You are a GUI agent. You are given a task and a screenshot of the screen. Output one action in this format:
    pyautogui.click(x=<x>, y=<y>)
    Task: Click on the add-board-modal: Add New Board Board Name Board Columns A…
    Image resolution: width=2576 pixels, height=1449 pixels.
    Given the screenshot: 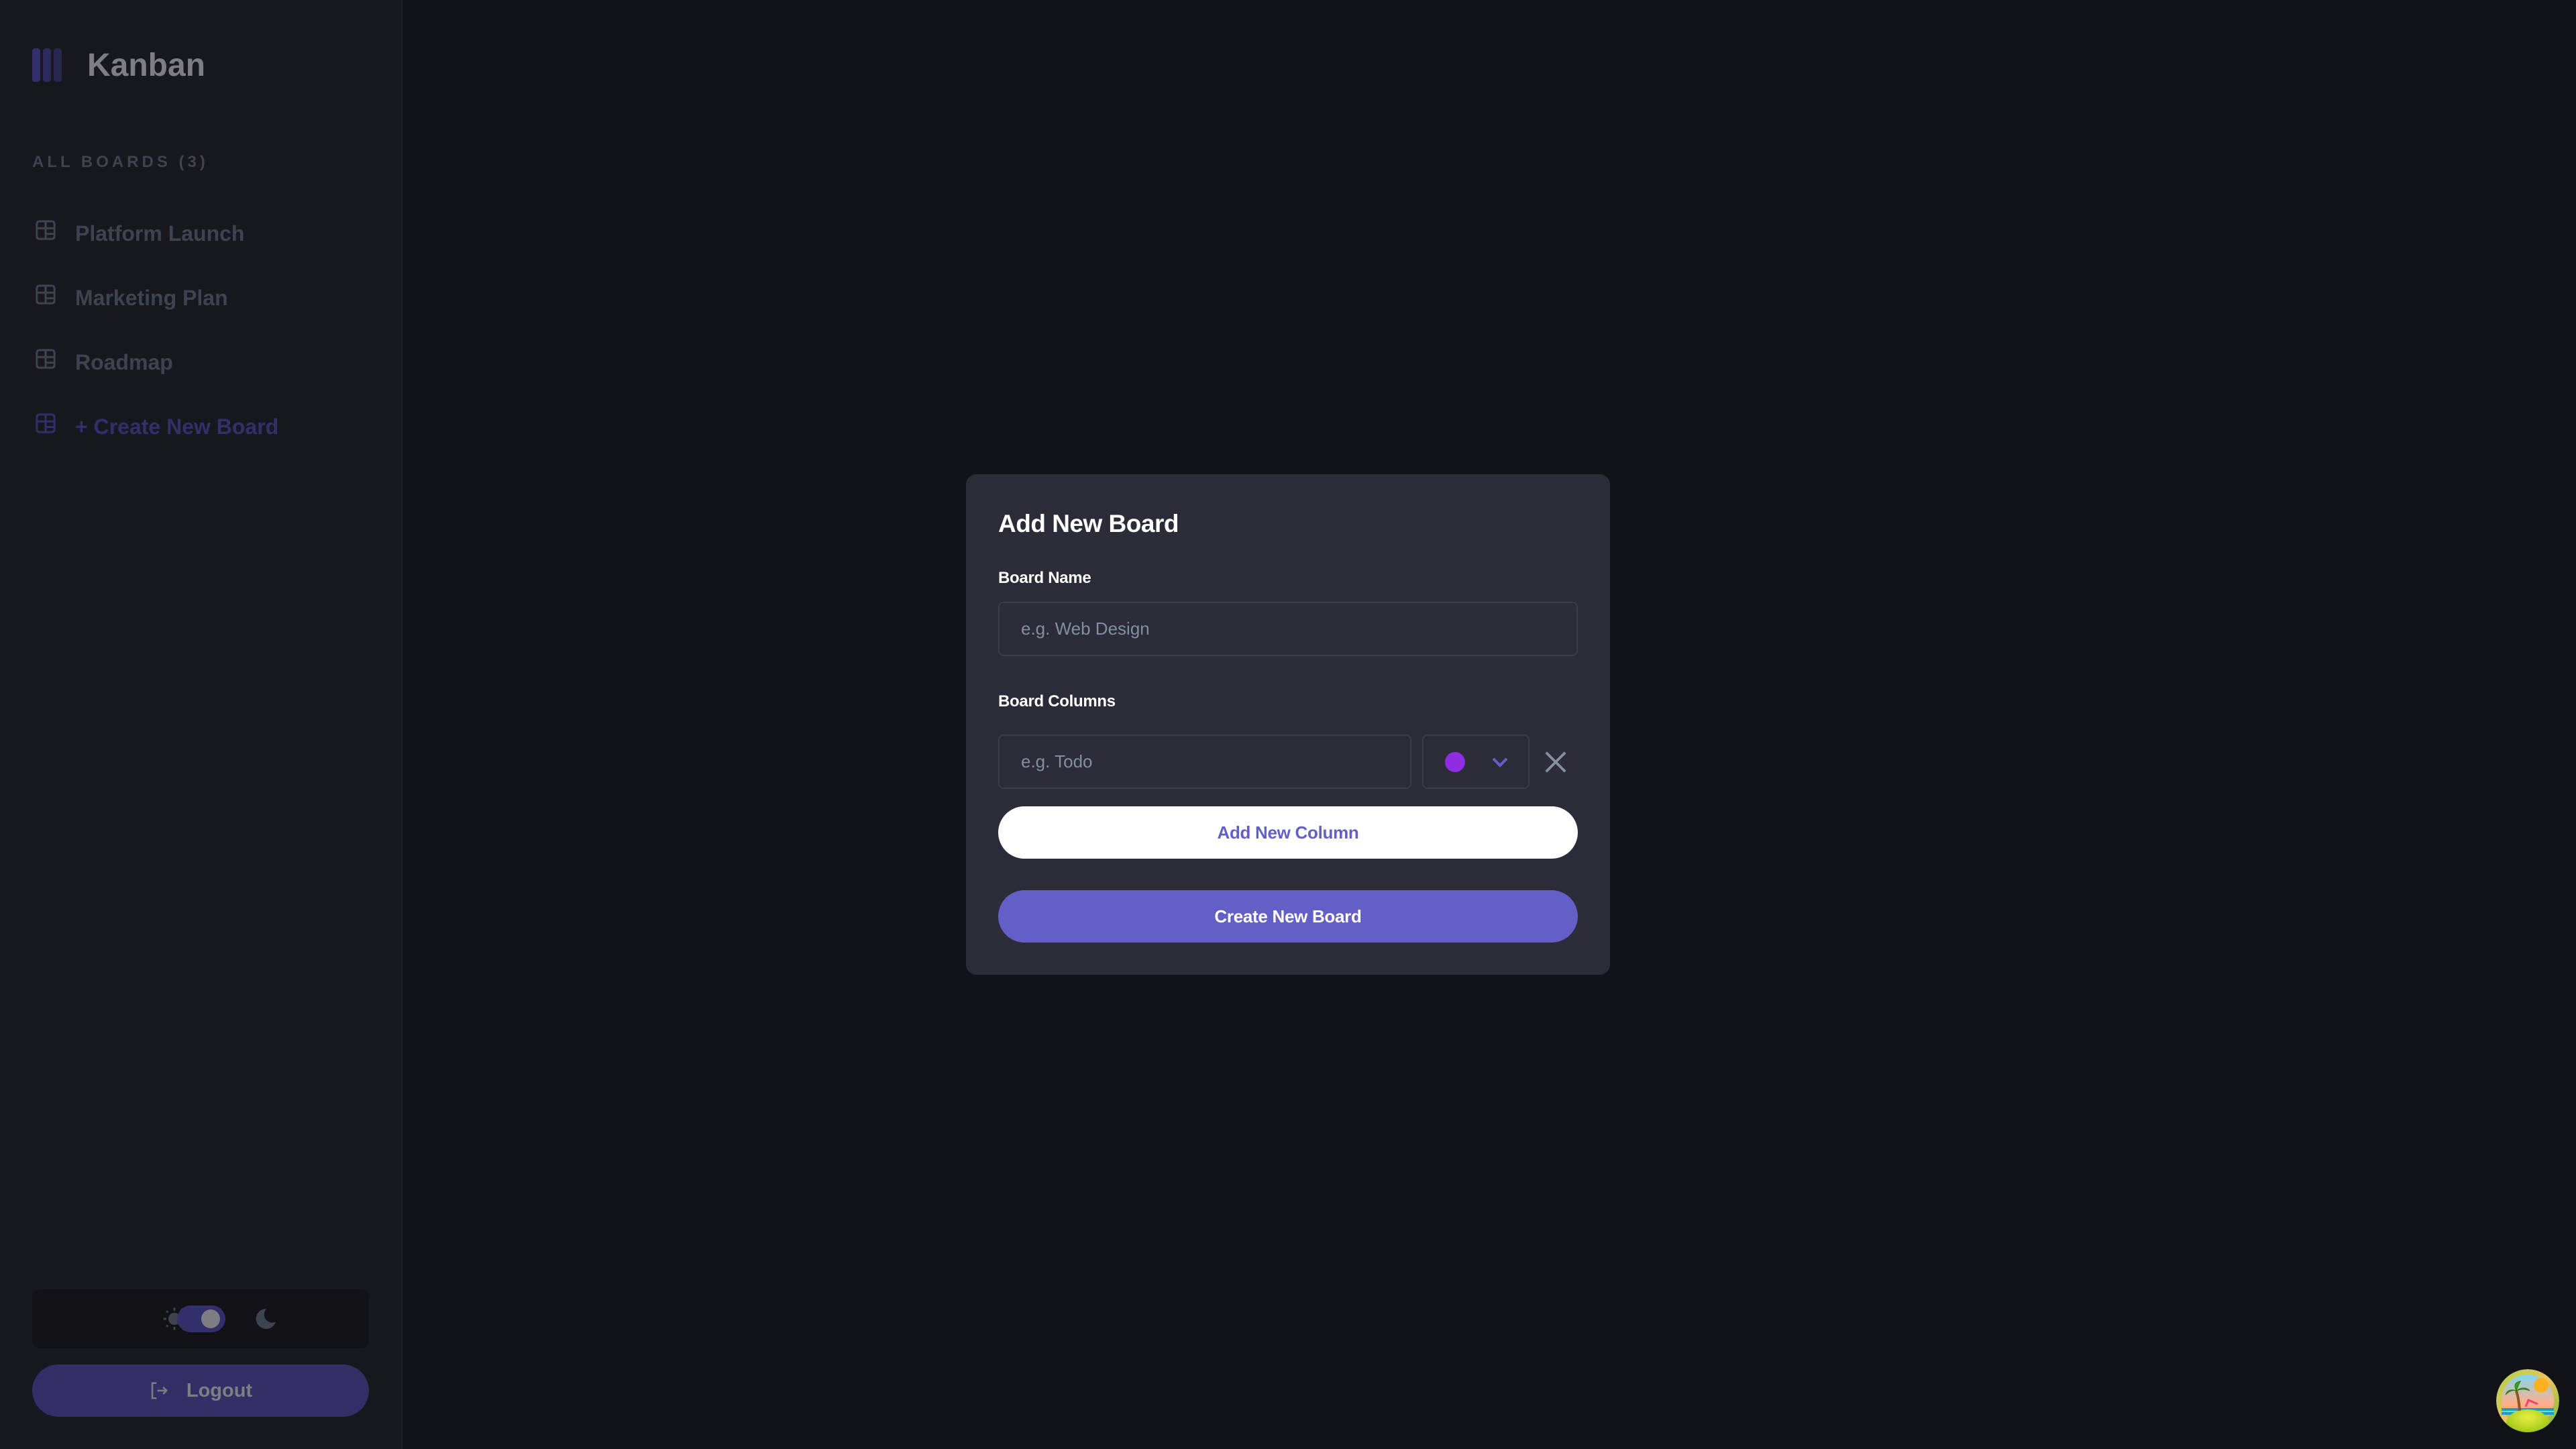 What is the action you would take?
    pyautogui.click(x=1288, y=724)
    